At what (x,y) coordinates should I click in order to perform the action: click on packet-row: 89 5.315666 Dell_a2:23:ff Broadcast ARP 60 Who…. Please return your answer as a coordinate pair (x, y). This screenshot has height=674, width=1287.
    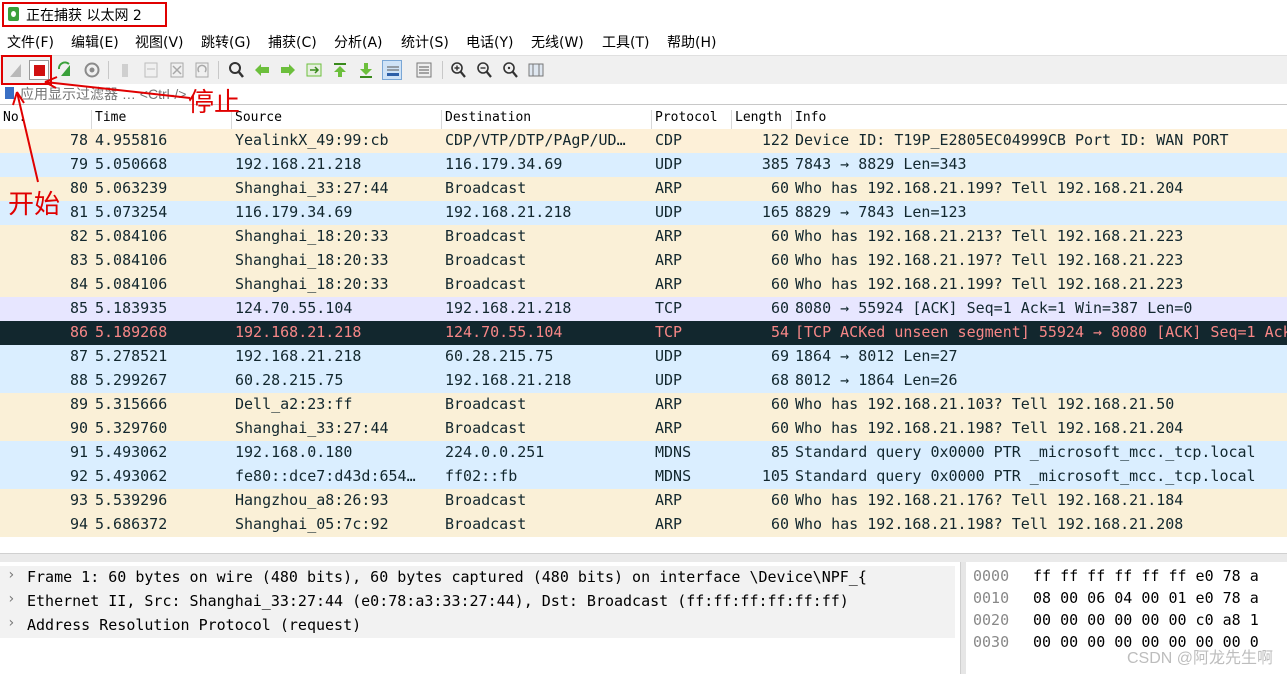
    Looking at the image, I should click on (643, 405).